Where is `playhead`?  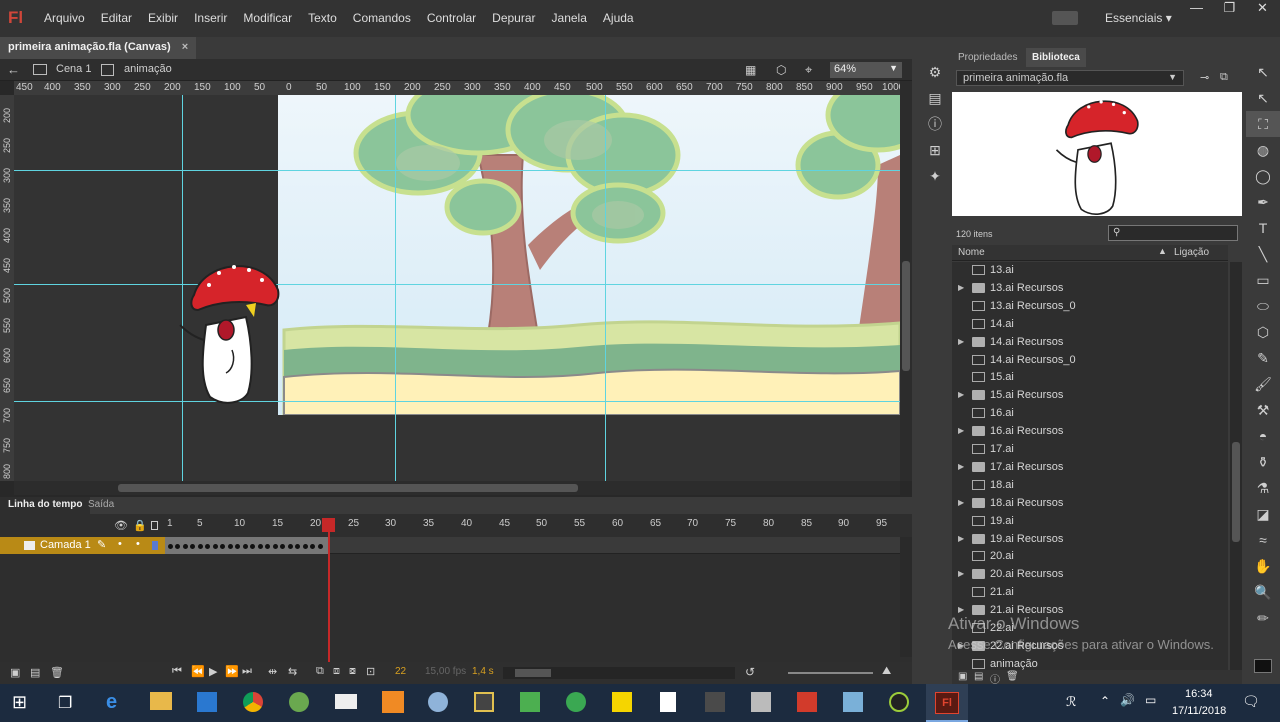 playhead is located at coordinates (329, 590).